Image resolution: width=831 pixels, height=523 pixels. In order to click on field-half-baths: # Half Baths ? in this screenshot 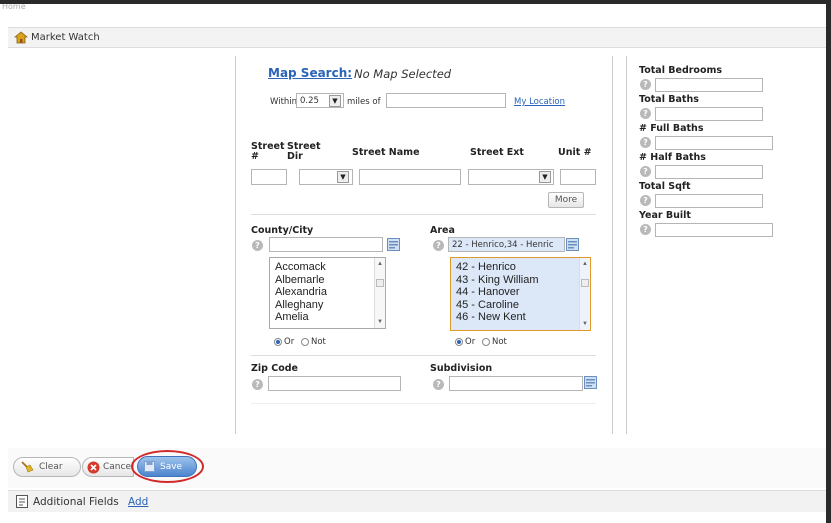, I will do `click(714, 167)`.